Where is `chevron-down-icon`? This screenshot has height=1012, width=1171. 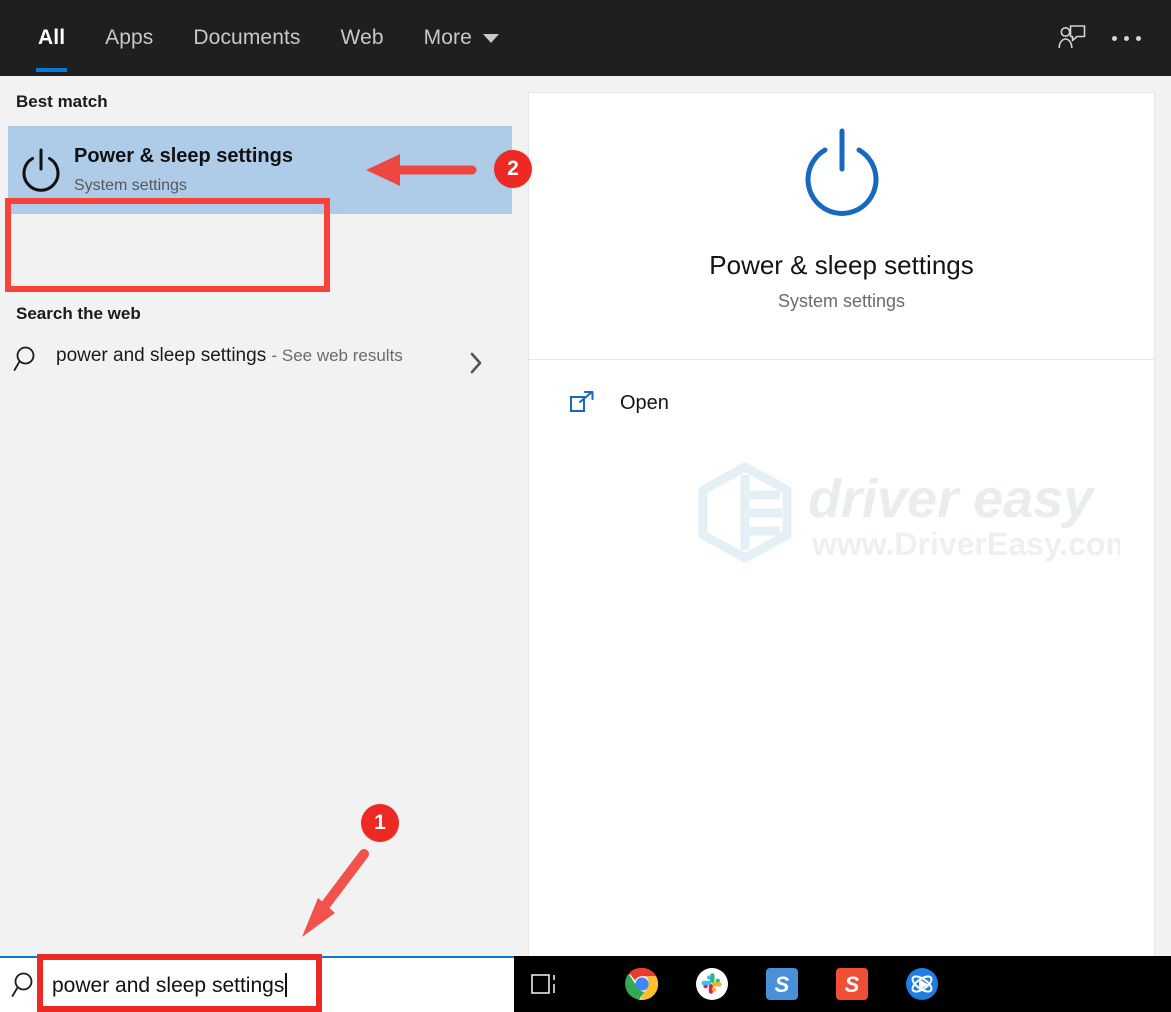
chevron-down-icon is located at coordinates (490, 38).